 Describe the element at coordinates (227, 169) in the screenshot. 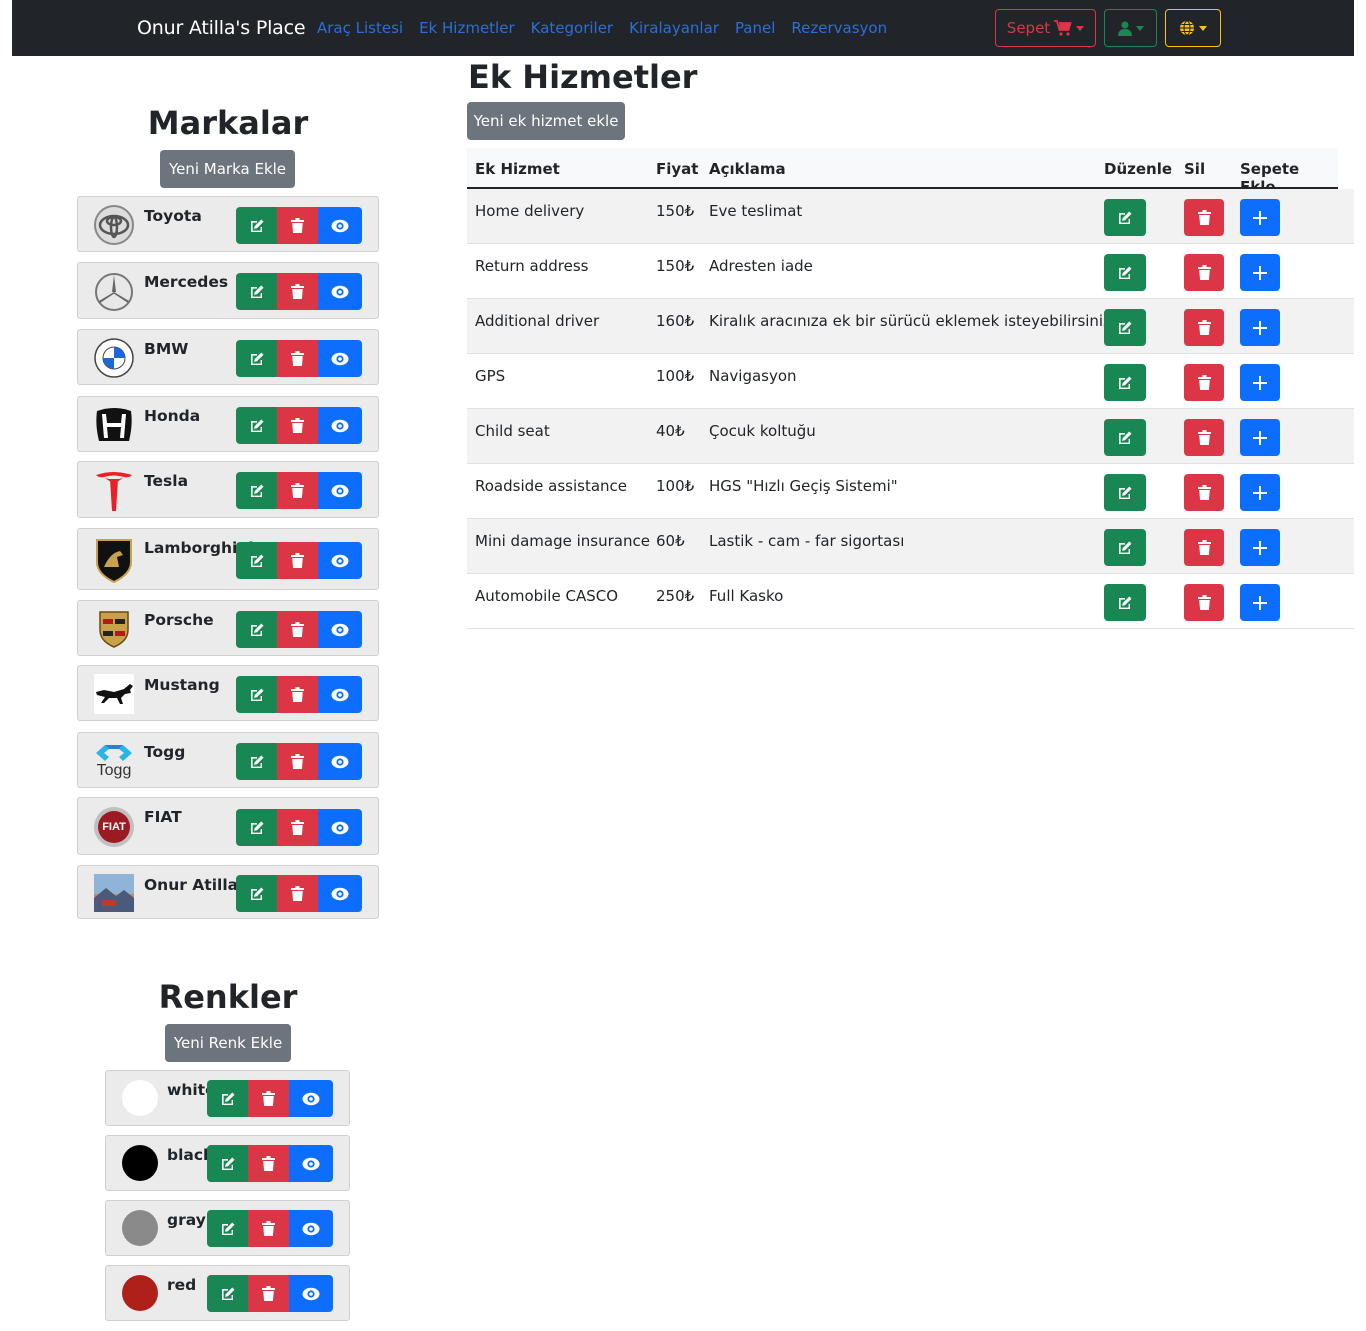

I see `add-brand-button: Yeni Marka Ekle` at that location.